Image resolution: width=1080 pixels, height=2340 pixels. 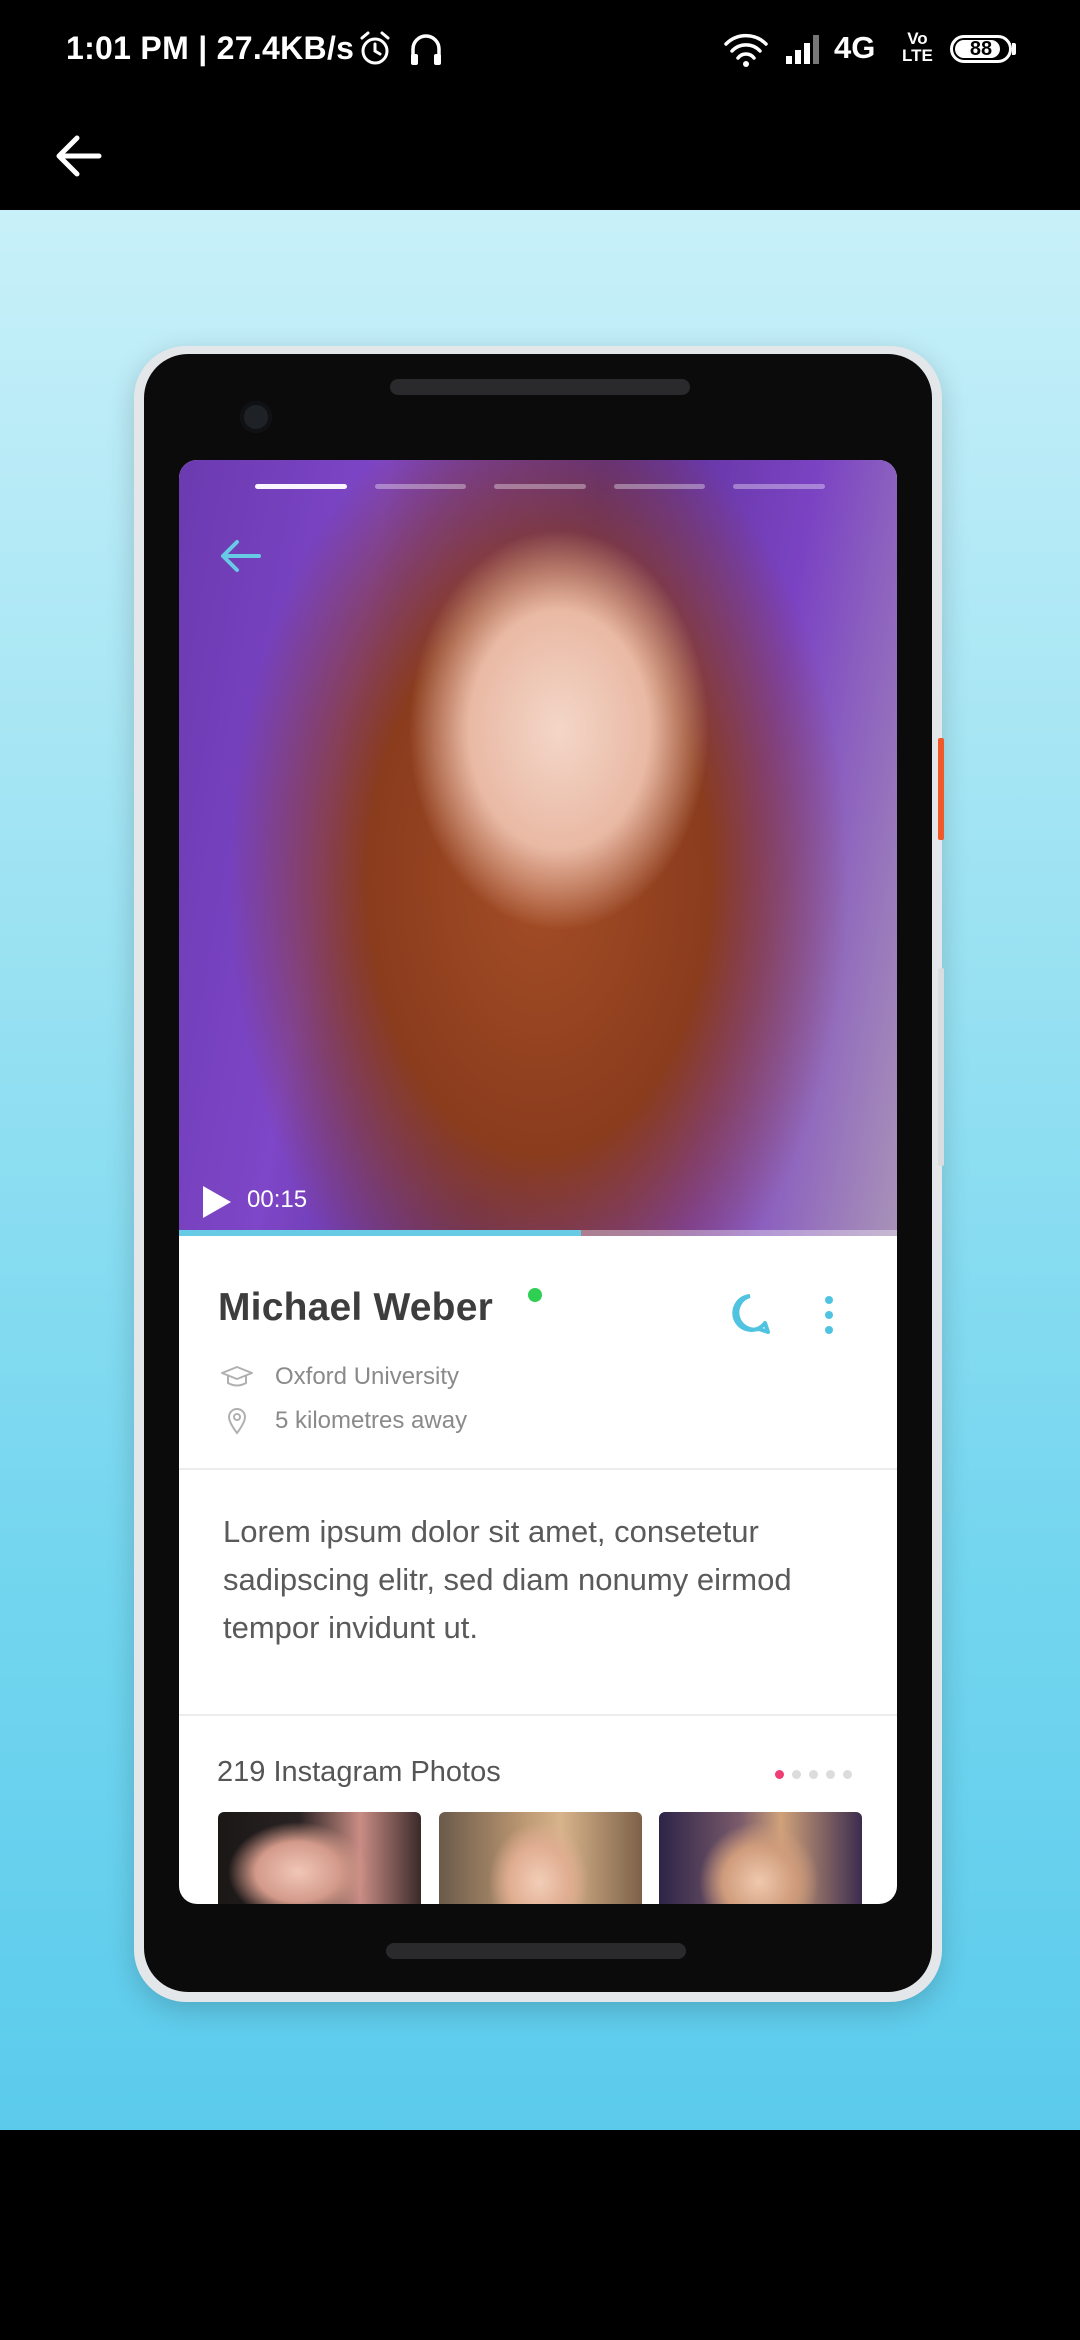 What do you see at coordinates (237, 1421) in the screenshot?
I see `location-pin-icon` at bounding box center [237, 1421].